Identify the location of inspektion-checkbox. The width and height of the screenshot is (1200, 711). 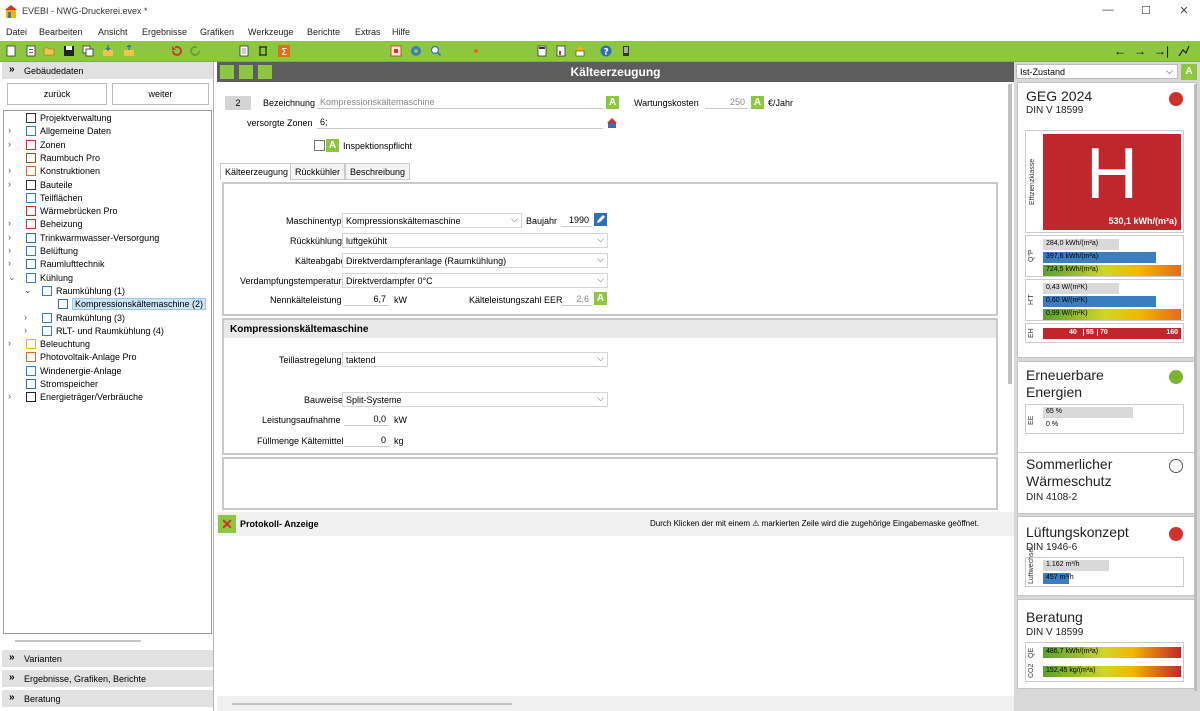
(319, 145).